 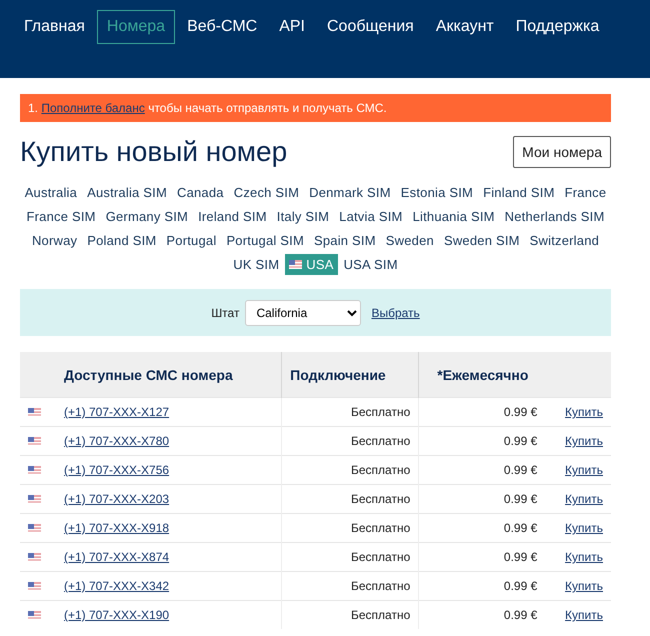 I want to click on nav-link: Аккаунт, so click(x=465, y=27).